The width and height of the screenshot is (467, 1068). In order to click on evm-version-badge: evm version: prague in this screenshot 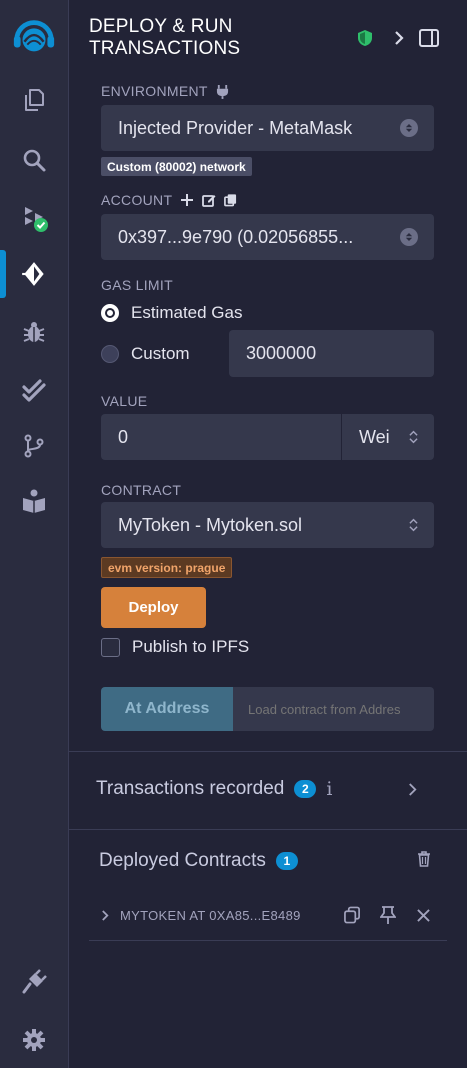, I will do `click(167, 567)`.